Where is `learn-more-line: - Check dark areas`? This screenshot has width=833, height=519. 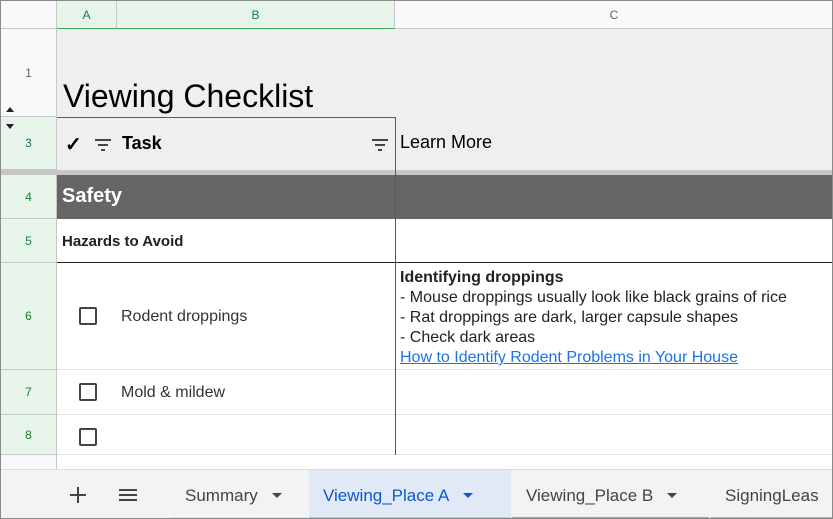
learn-more-line: - Check dark areas is located at coordinates (468, 337).